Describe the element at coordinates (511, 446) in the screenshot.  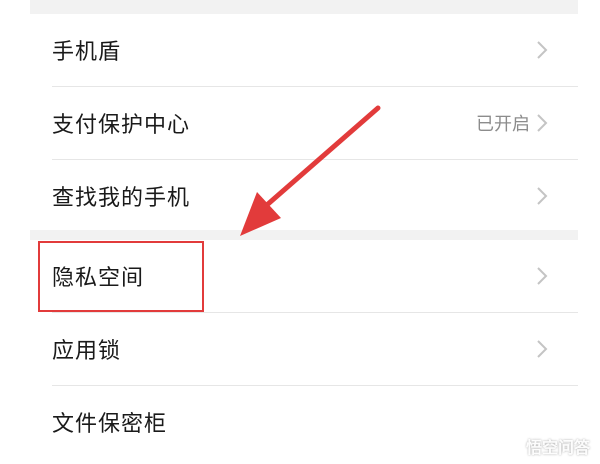
I see `chat-bubble-icon` at that location.